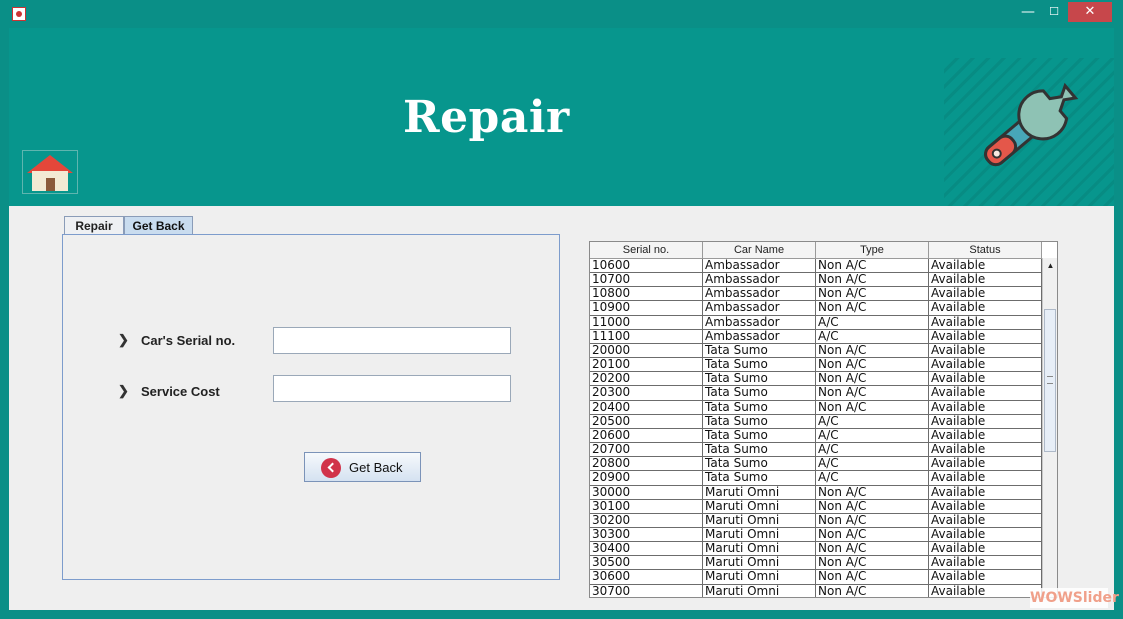 The image size is (1123, 619). Describe the element at coordinates (646, 250) in the screenshot. I see `column-header-serial: Serial no.` at that location.